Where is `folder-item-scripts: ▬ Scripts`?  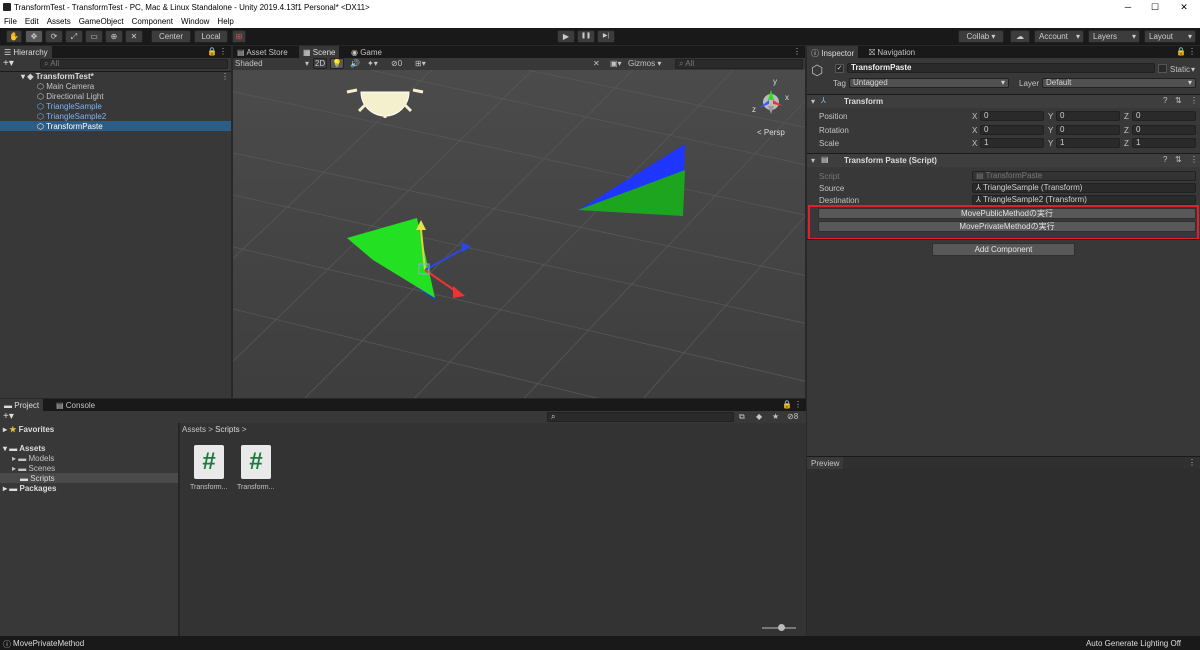
folder-item-scripts: ▬ Scripts is located at coordinates (37, 478).